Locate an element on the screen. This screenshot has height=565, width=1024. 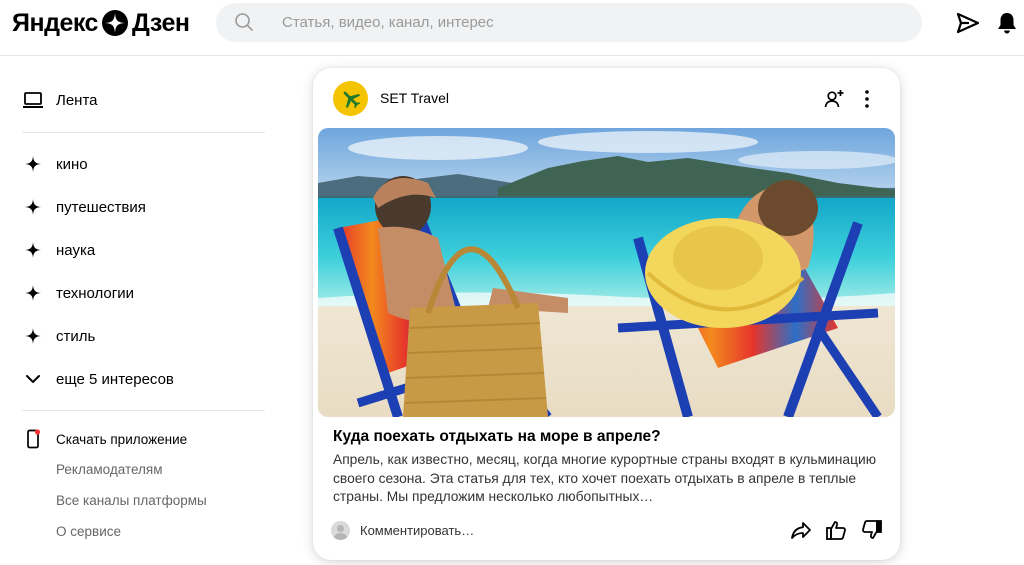
top-header: Яндекс Дзен is located at coordinates (512, 28).